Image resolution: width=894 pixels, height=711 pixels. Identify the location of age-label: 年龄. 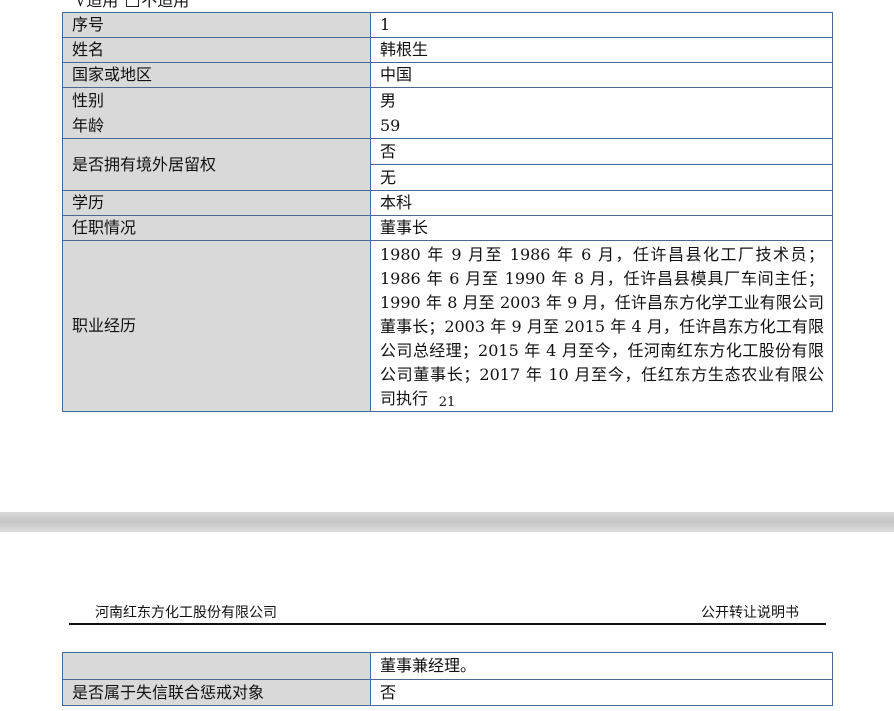
(88, 125).